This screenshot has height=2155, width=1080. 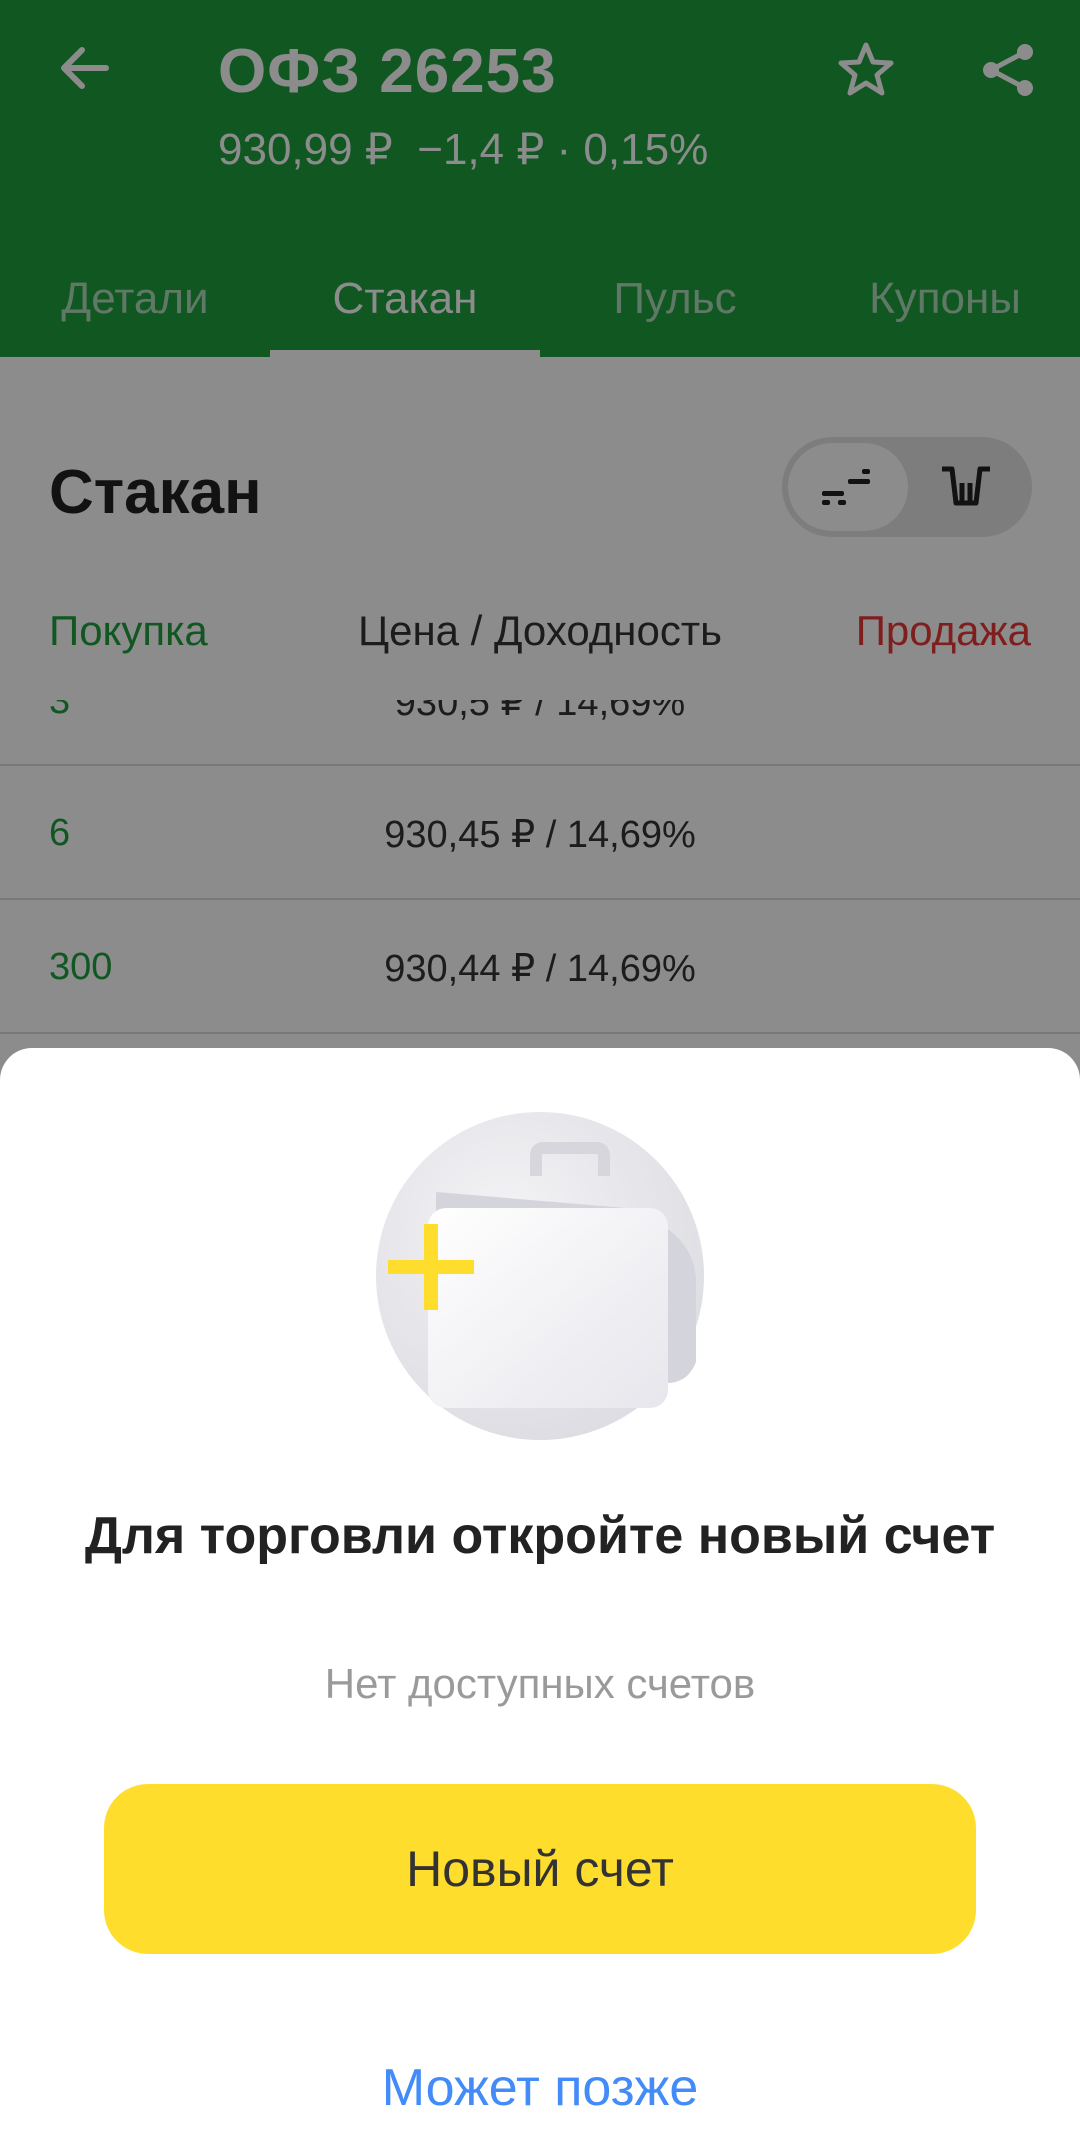 What do you see at coordinates (540, 1683) in the screenshot?
I see `sheet-subtitle: Нет доступных счетов` at bounding box center [540, 1683].